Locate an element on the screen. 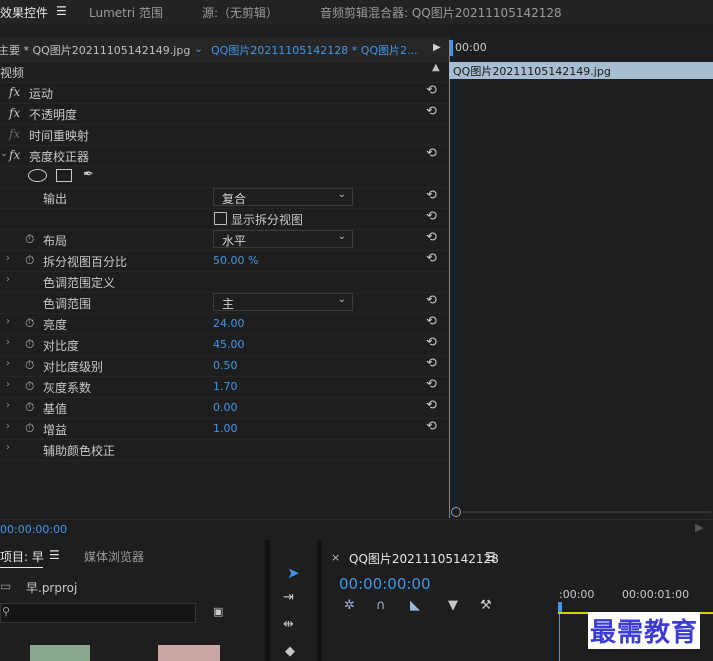  param-value: 1.70 is located at coordinates (225, 386).